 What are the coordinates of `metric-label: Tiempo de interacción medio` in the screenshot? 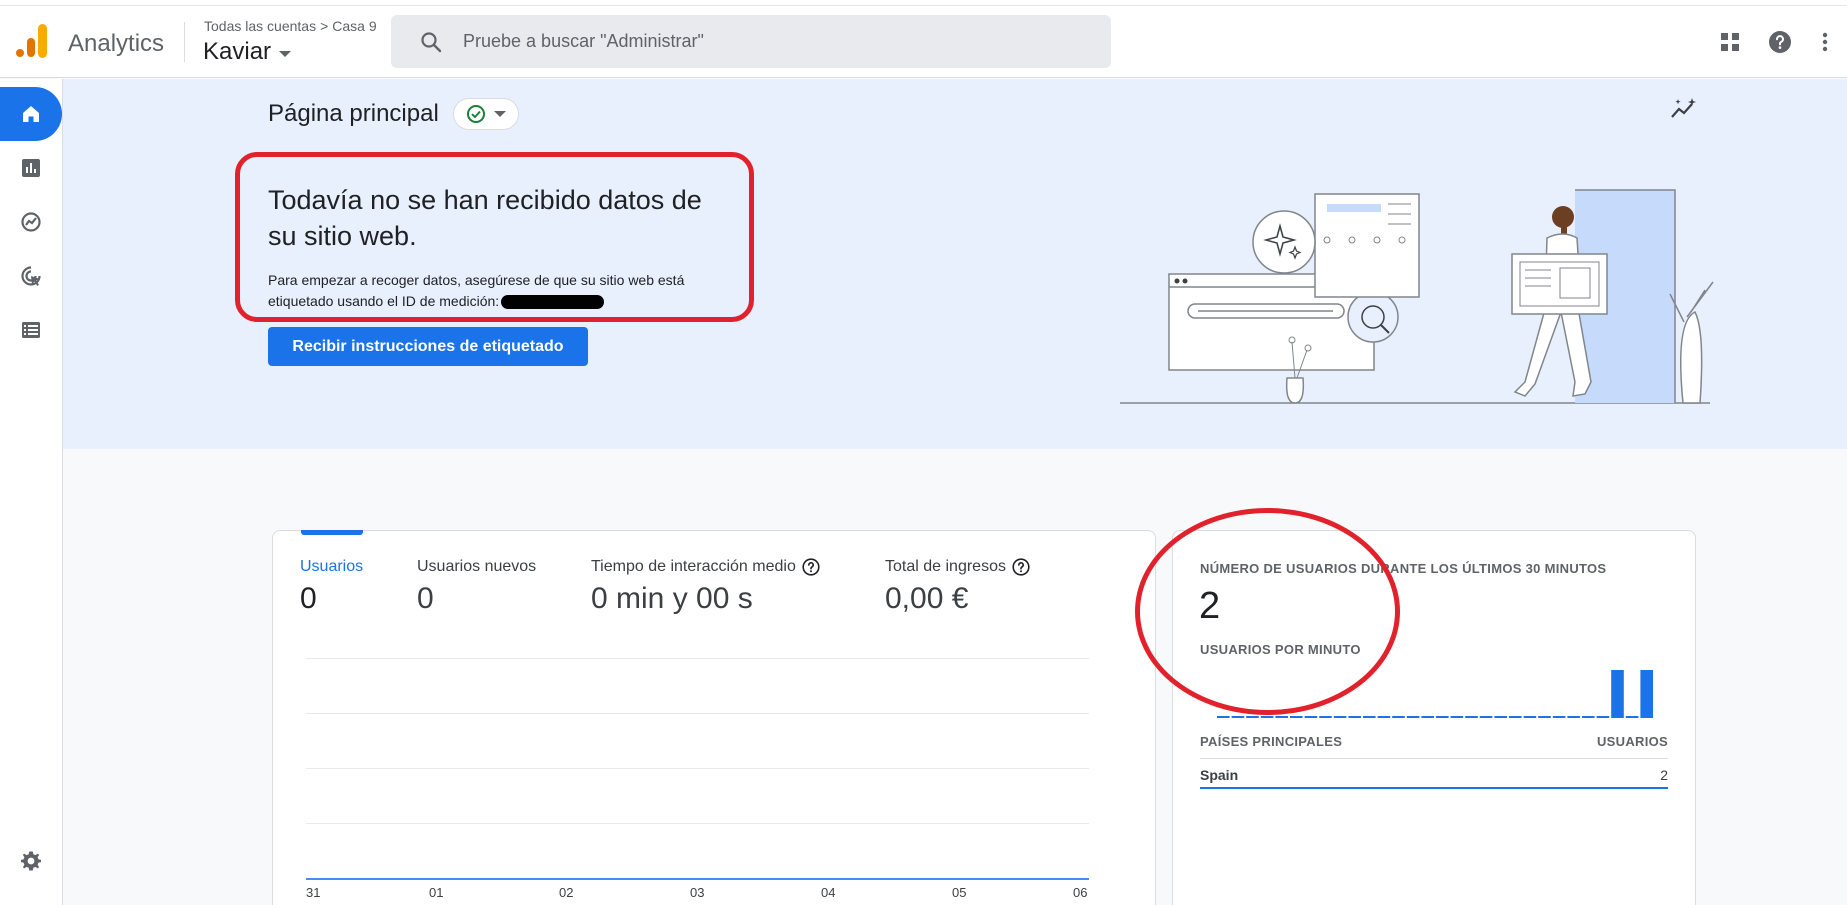 It's located at (705, 567).